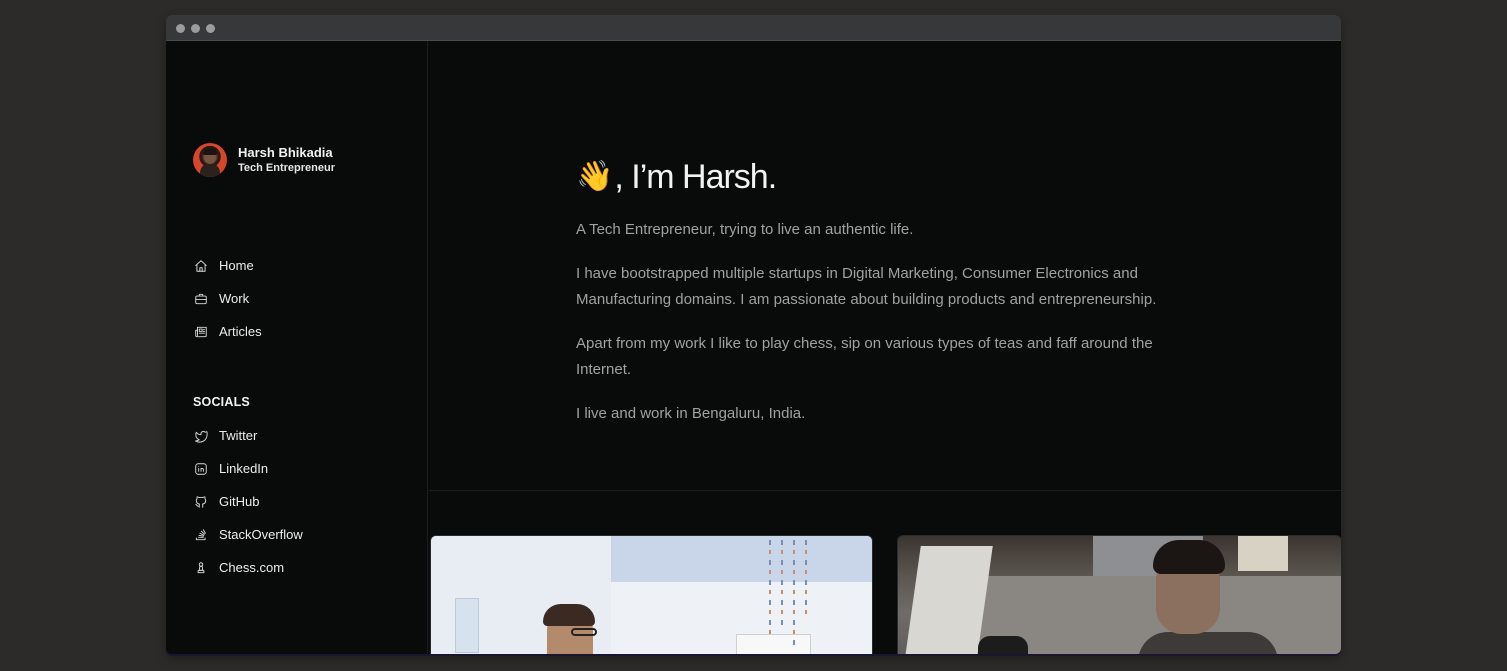 The height and width of the screenshot is (671, 1507). I want to click on window-titlebar, so click(753, 28).